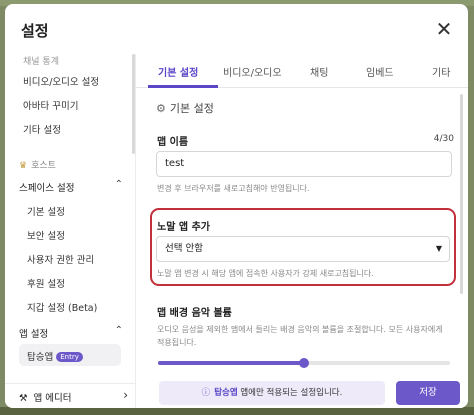 Image resolution: width=474 pixels, height=415 pixels. I want to click on sidebar-item-channel-stats: 채널 통계, so click(41, 60).